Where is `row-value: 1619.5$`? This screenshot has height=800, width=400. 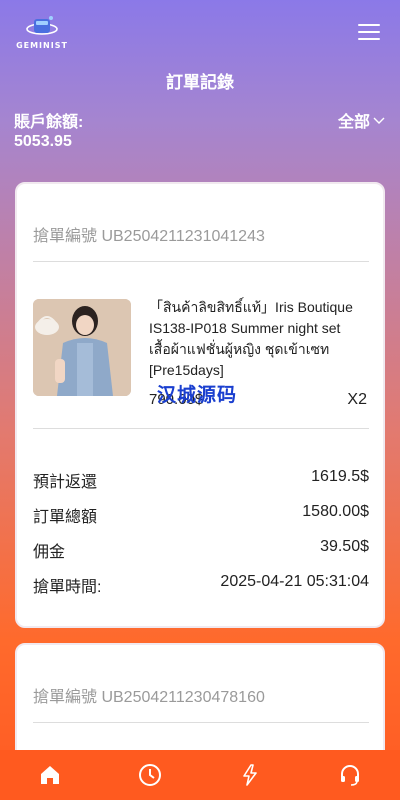
row-value: 1619.5$ is located at coordinates (340, 476).